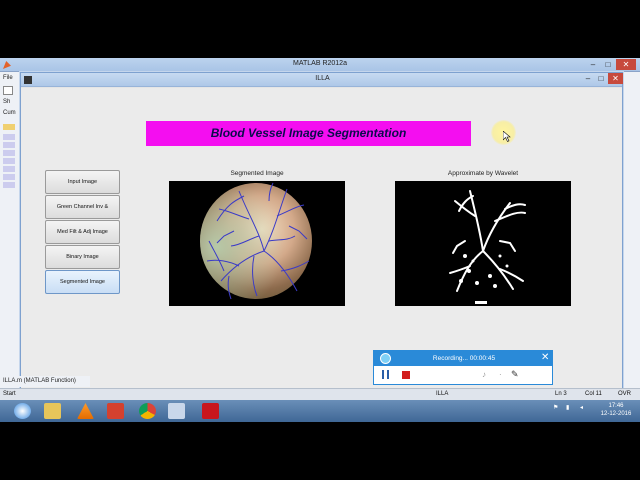  I want to click on letterbox-bottom, so click(320, 451).